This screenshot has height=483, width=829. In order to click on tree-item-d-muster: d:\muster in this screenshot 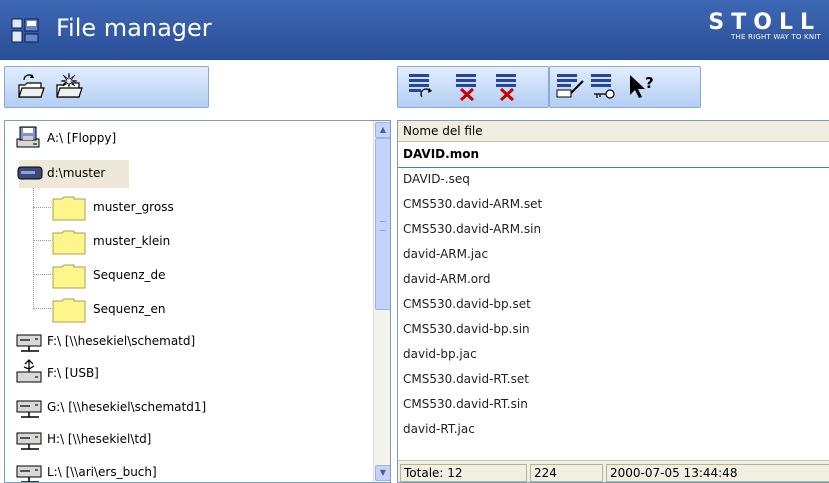, I will do `click(188, 173)`.